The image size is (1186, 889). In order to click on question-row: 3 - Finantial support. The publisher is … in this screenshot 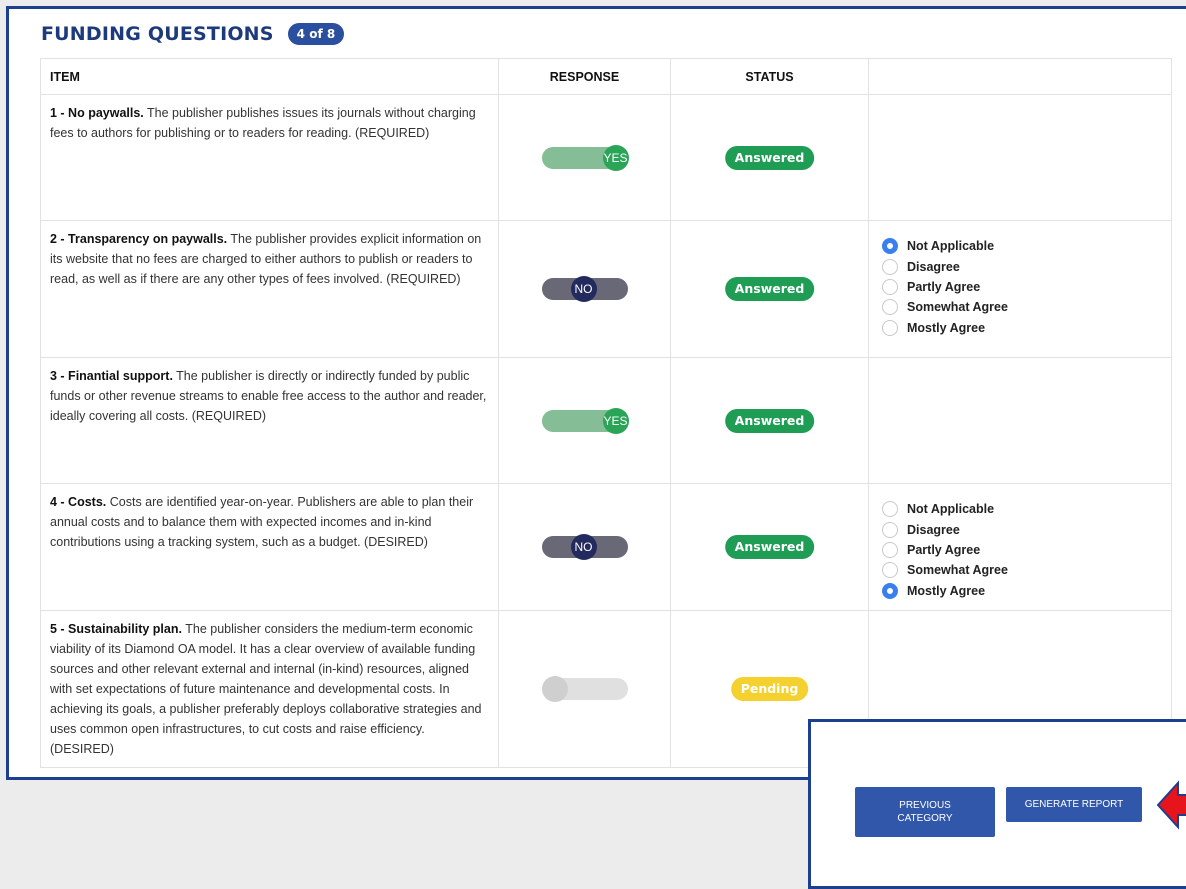, I will do `click(606, 420)`.